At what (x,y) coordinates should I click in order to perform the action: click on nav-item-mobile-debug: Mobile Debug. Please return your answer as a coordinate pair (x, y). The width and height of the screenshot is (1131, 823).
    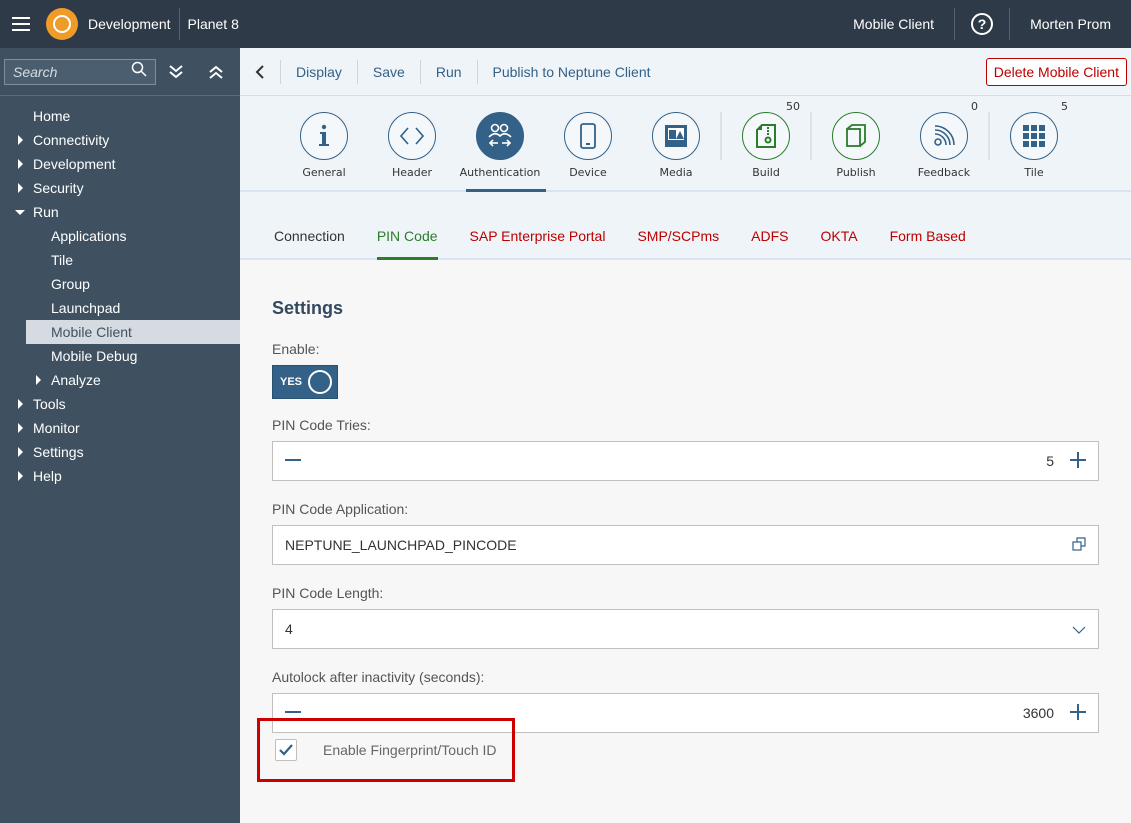
    Looking at the image, I should click on (120, 356).